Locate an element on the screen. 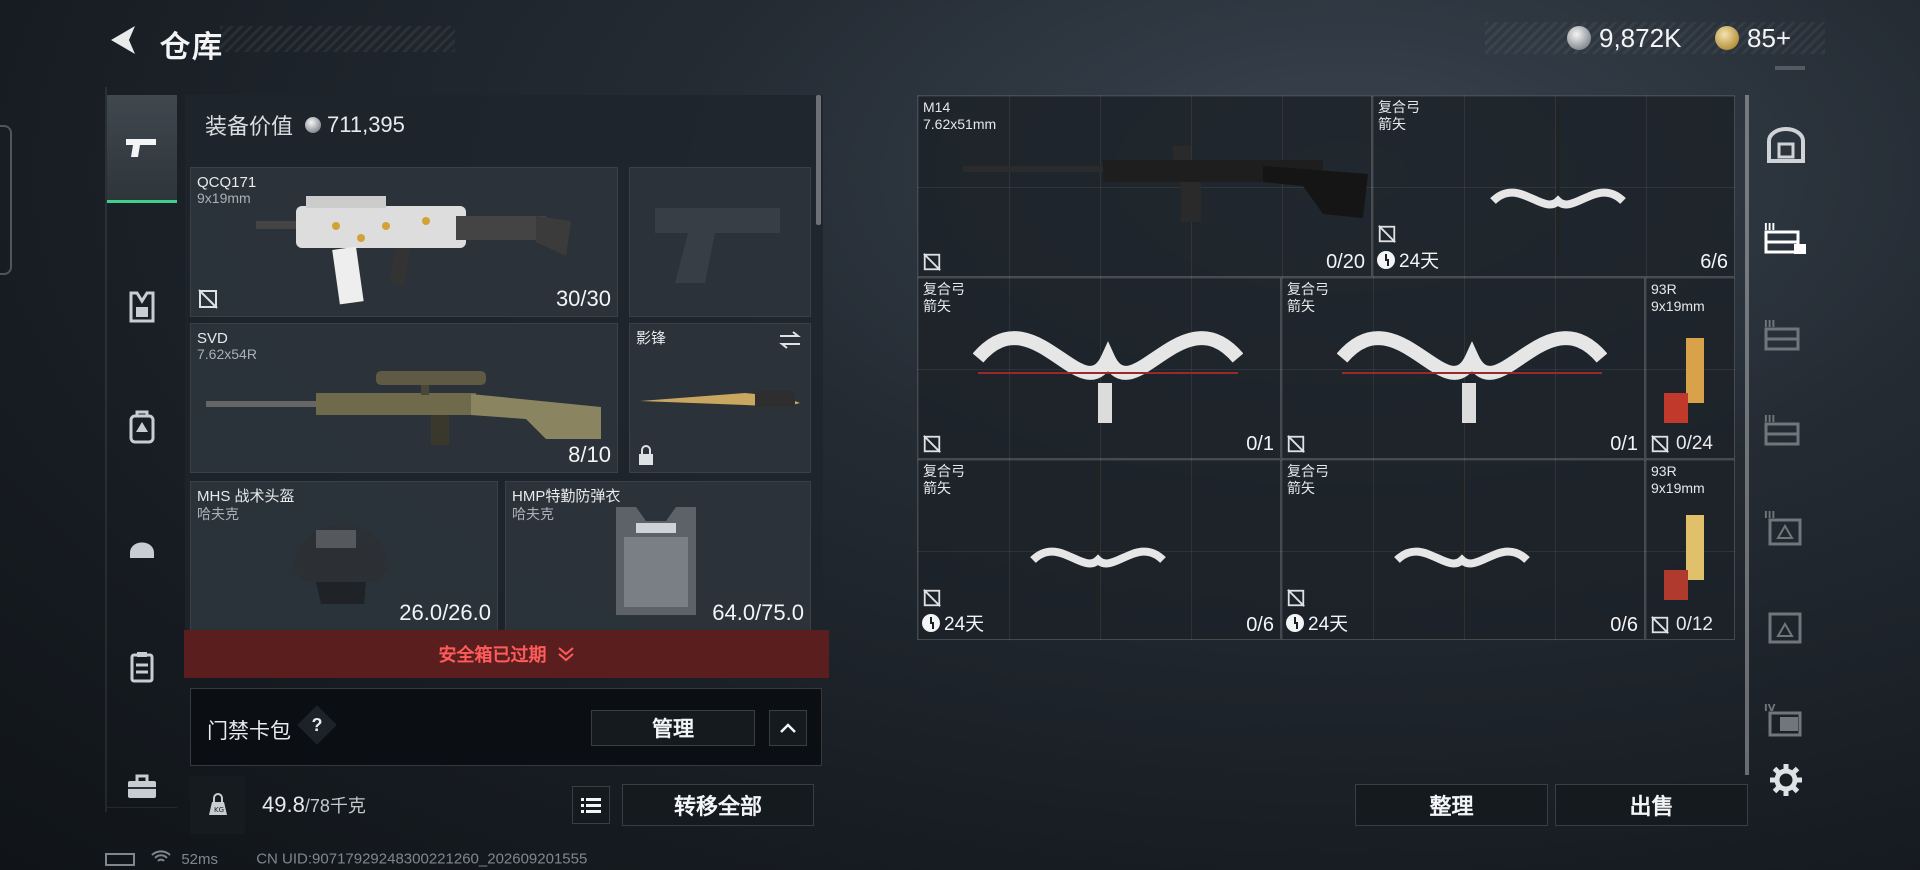 This screenshot has width=1920, height=870. slot-item-name: SVD is located at coordinates (212, 338).